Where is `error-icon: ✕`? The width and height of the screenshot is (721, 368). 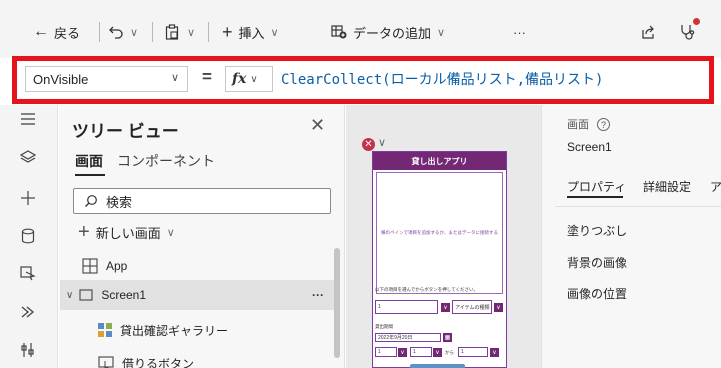
error-icon: ✕ is located at coordinates (368, 144).